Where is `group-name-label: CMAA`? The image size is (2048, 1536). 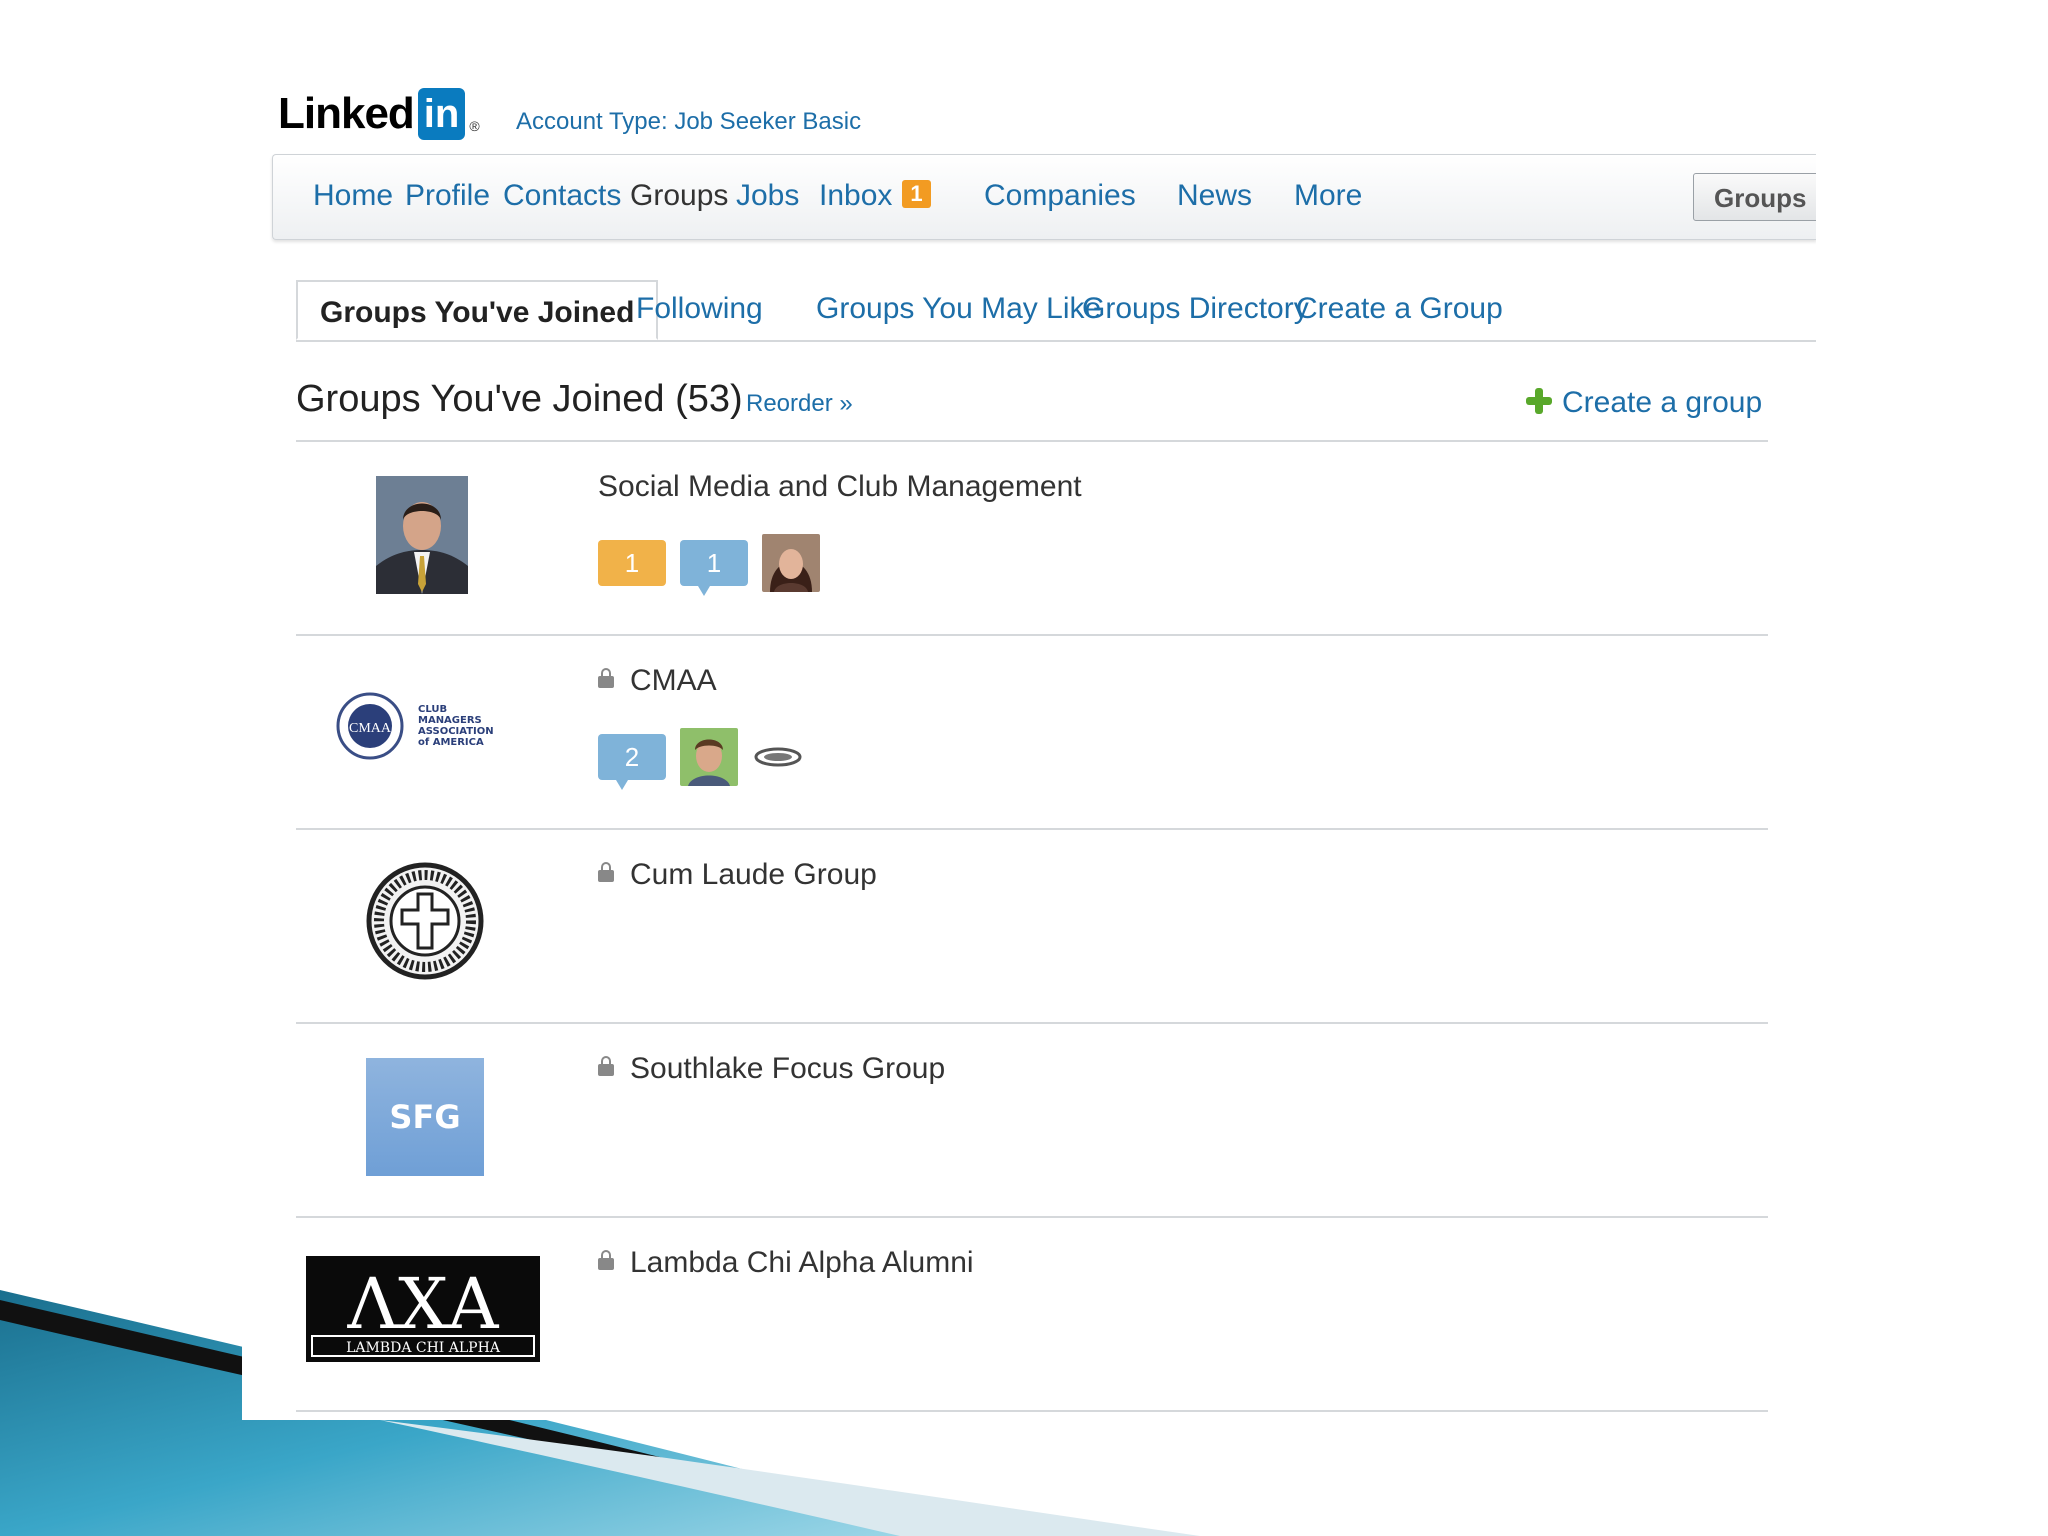
group-name-label: CMAA is located at coordinates (673, 680).